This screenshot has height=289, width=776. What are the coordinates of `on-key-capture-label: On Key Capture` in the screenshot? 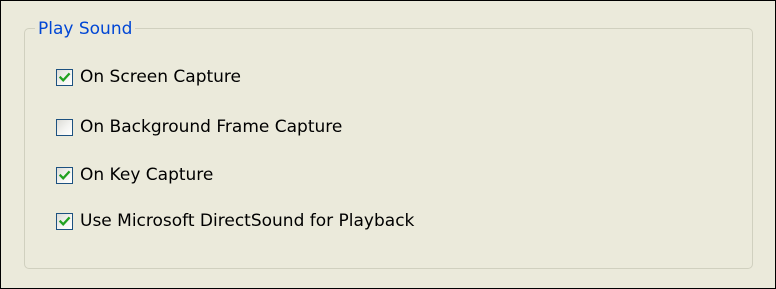 It's located at (147, 175).